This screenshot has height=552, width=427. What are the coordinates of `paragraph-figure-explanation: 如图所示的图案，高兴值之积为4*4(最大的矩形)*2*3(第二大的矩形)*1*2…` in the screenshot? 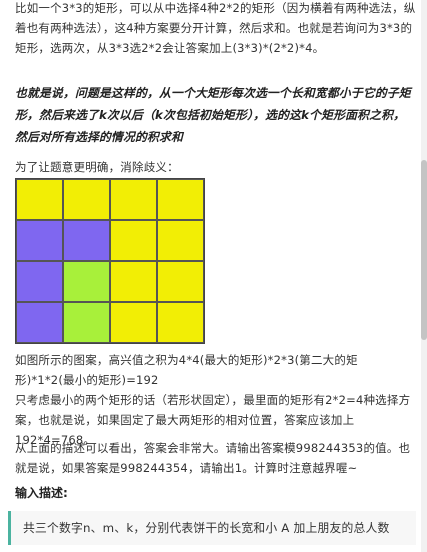 It's located at (186, 370).